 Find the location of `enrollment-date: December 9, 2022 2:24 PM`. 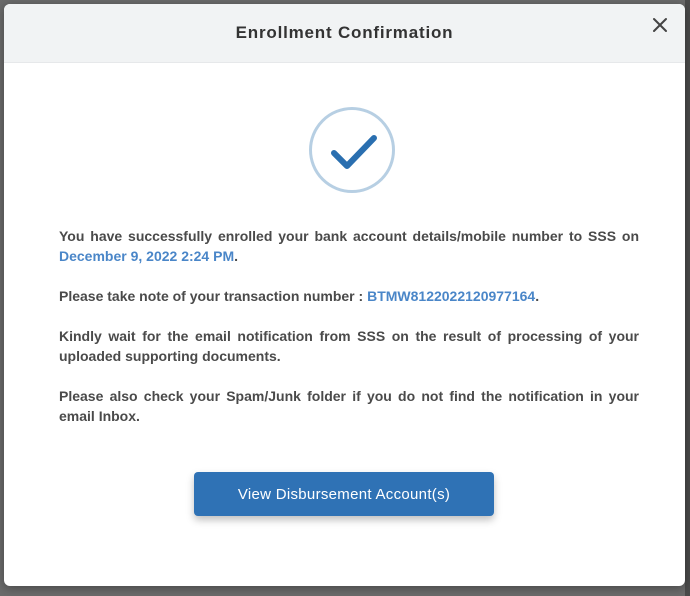

enrollment-date: December 9, 2022 2:24 PM is located at coordinates (147, 256).